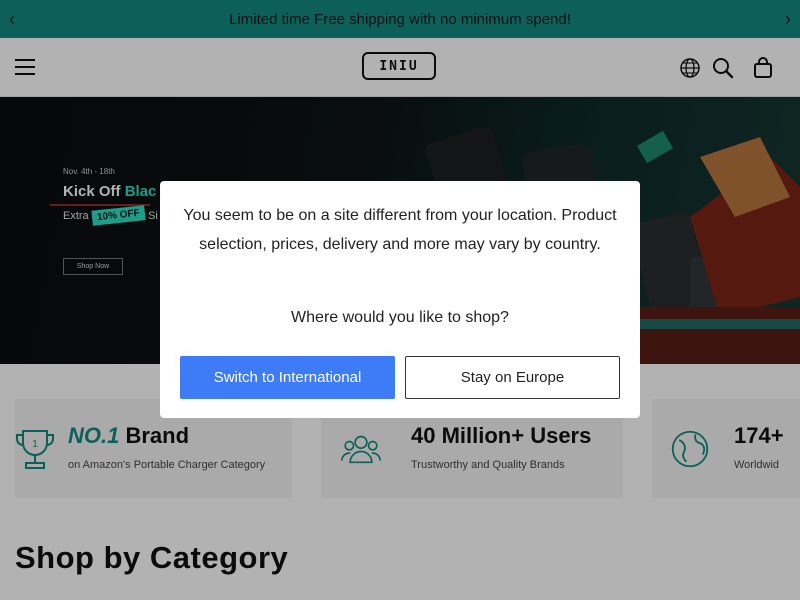 The height and width of the screenshot is (600, 800). I want to click on stay-europe-button: Stay on Europe, so click(512, 377).